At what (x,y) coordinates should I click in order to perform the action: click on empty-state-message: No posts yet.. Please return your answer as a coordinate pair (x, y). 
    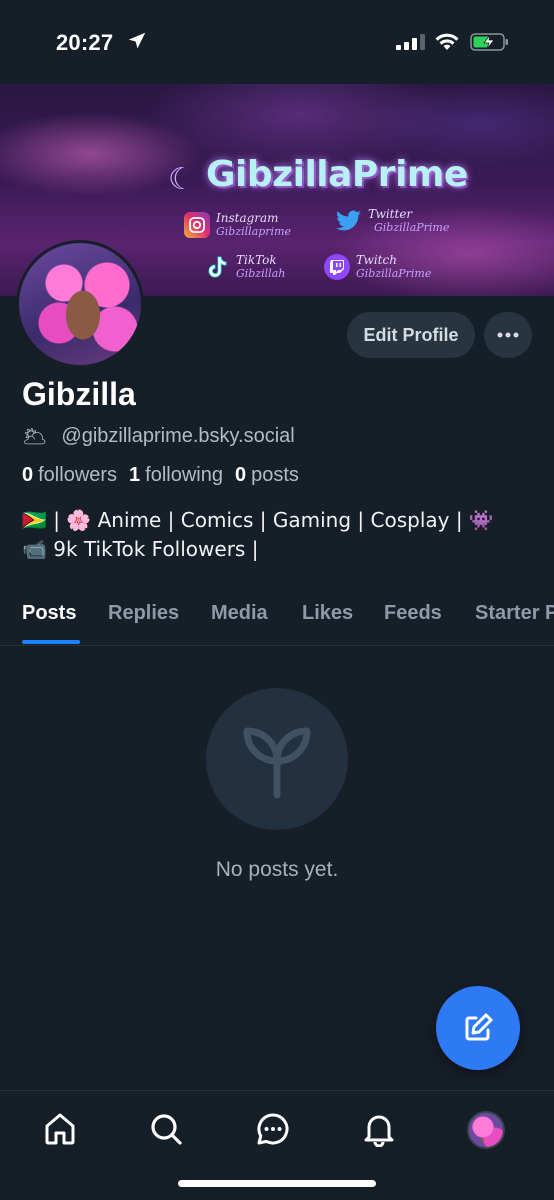
    Looking at the image, I should click on (277, 869).